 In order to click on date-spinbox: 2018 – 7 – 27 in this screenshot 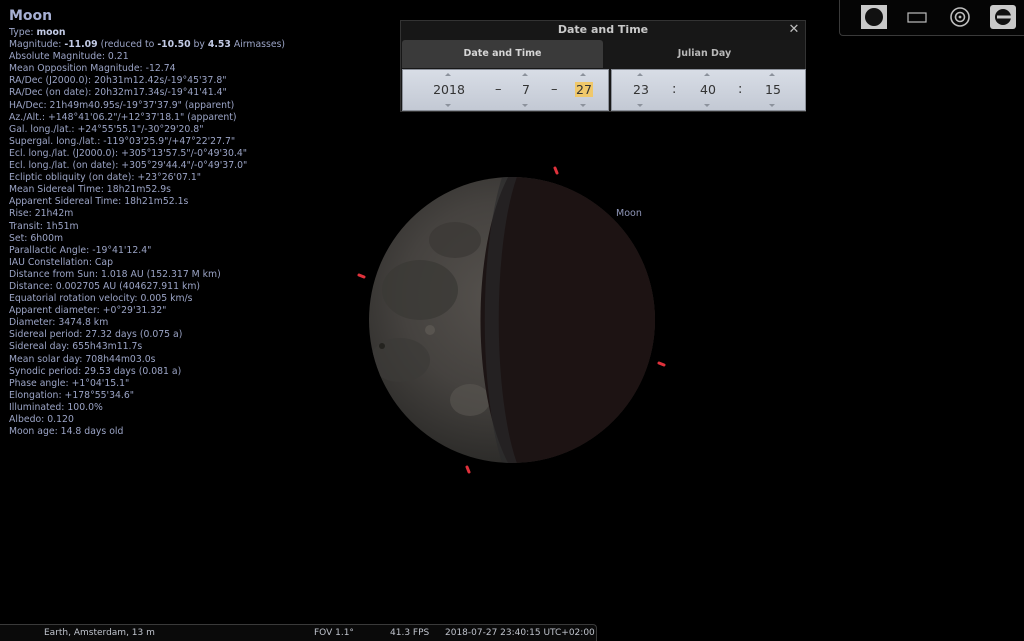, I will do `click(505, 90)`.